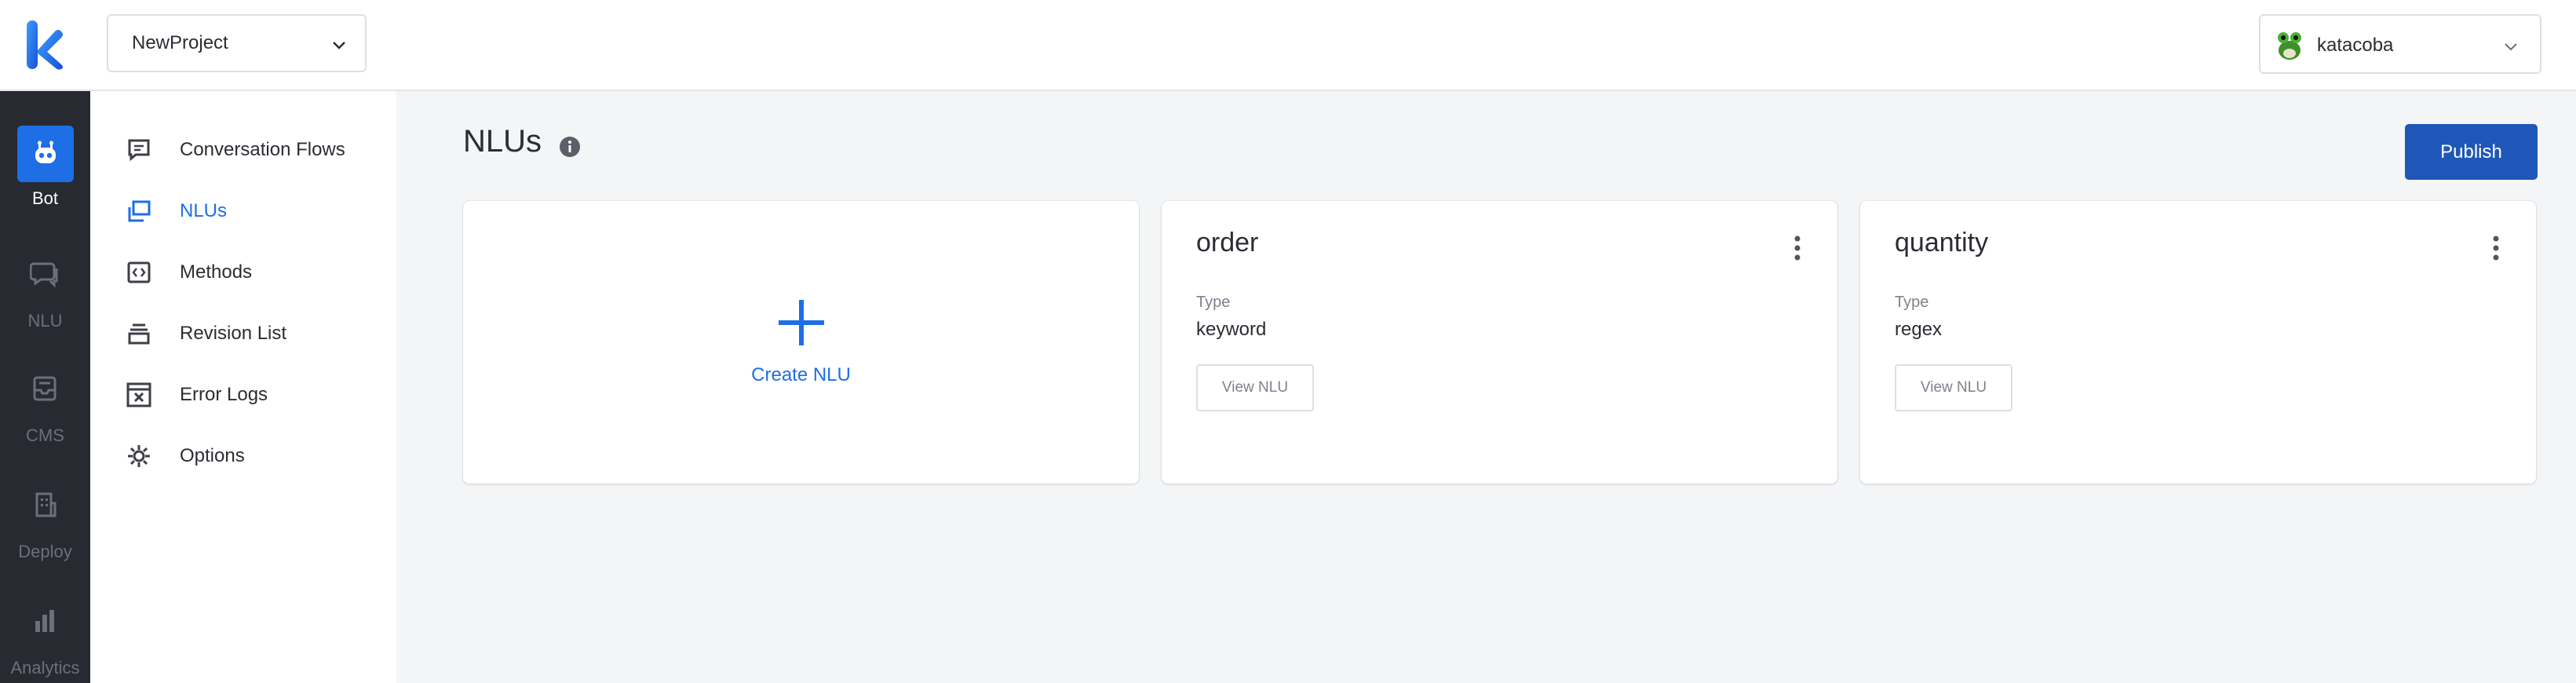 This screenshot has width=2576, height=683. Describe the element at coordinates (45, 436) in the screenshot. I see `rail-item-label: CMS` at that location.